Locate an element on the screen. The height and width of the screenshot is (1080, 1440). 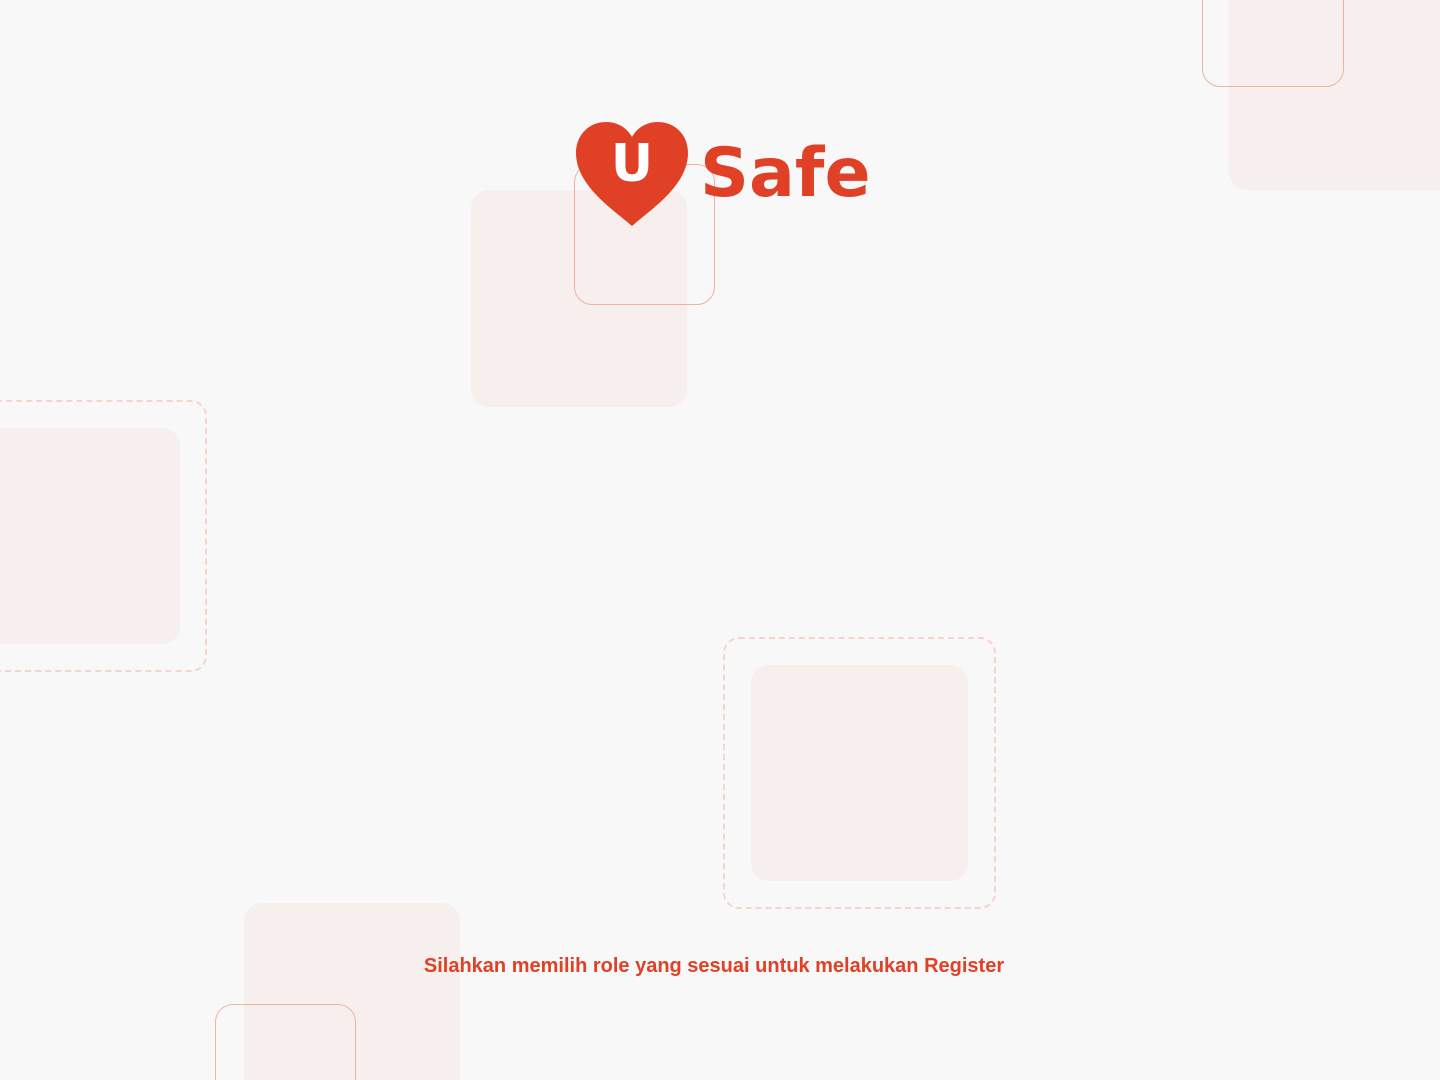
logo-letter: U is located at coordinates (632, 164).